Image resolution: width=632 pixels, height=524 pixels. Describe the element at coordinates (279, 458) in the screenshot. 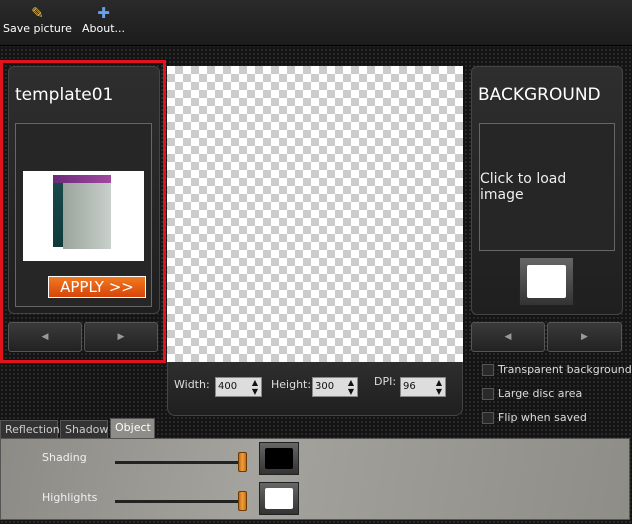

I see `shading-color-swatch` at that location.